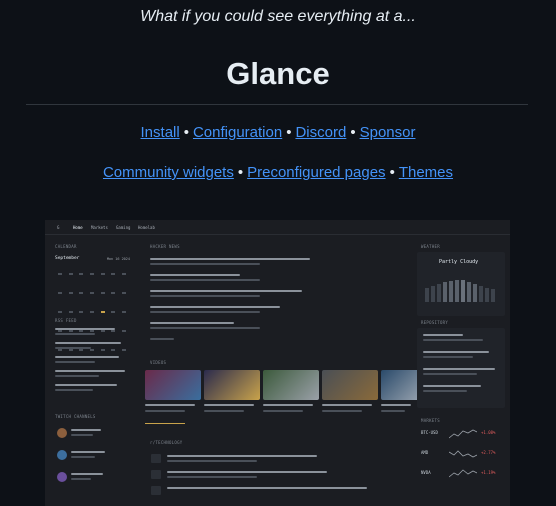 This screenshot has height=506, width=556. Describe the element at coordinates (488, 472) in the screenshot. I see `preview-market-change: +1.19%` at that location.